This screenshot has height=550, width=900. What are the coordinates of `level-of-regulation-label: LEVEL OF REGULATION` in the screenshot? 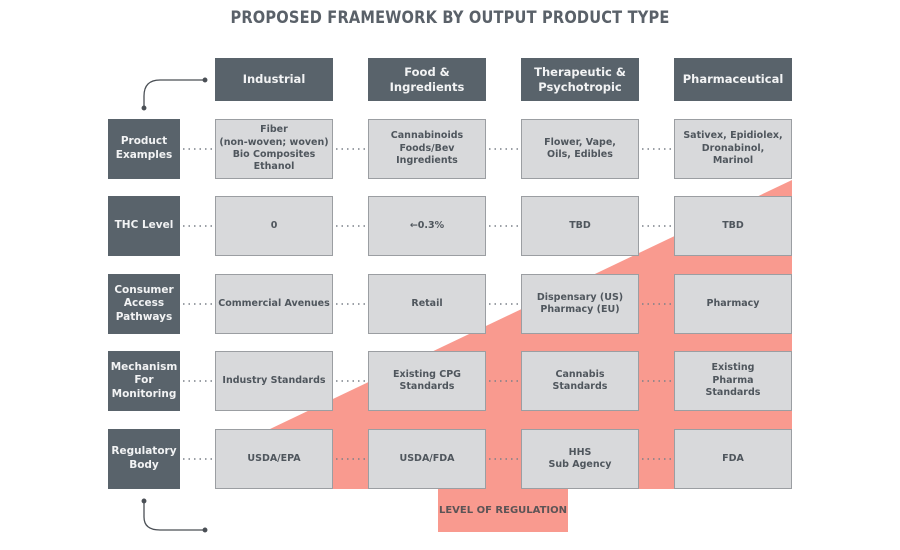 It's located at (503, 510).